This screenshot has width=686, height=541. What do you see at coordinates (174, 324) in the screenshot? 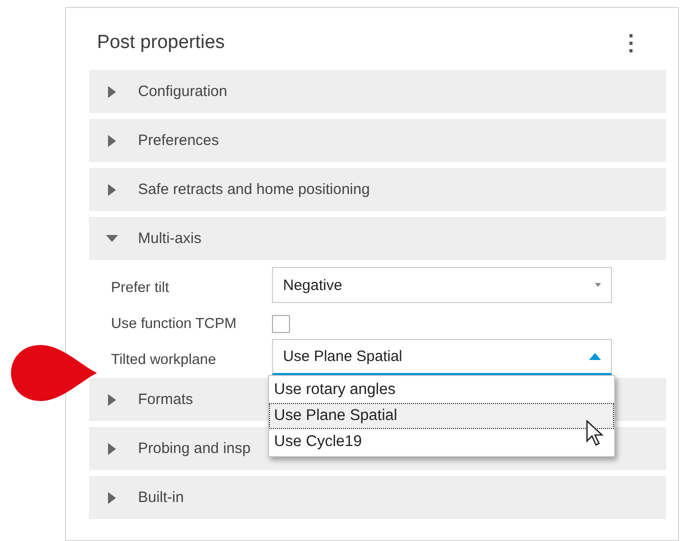
I see `field-label: Use function TCPM` at bounding box center [174, 324].